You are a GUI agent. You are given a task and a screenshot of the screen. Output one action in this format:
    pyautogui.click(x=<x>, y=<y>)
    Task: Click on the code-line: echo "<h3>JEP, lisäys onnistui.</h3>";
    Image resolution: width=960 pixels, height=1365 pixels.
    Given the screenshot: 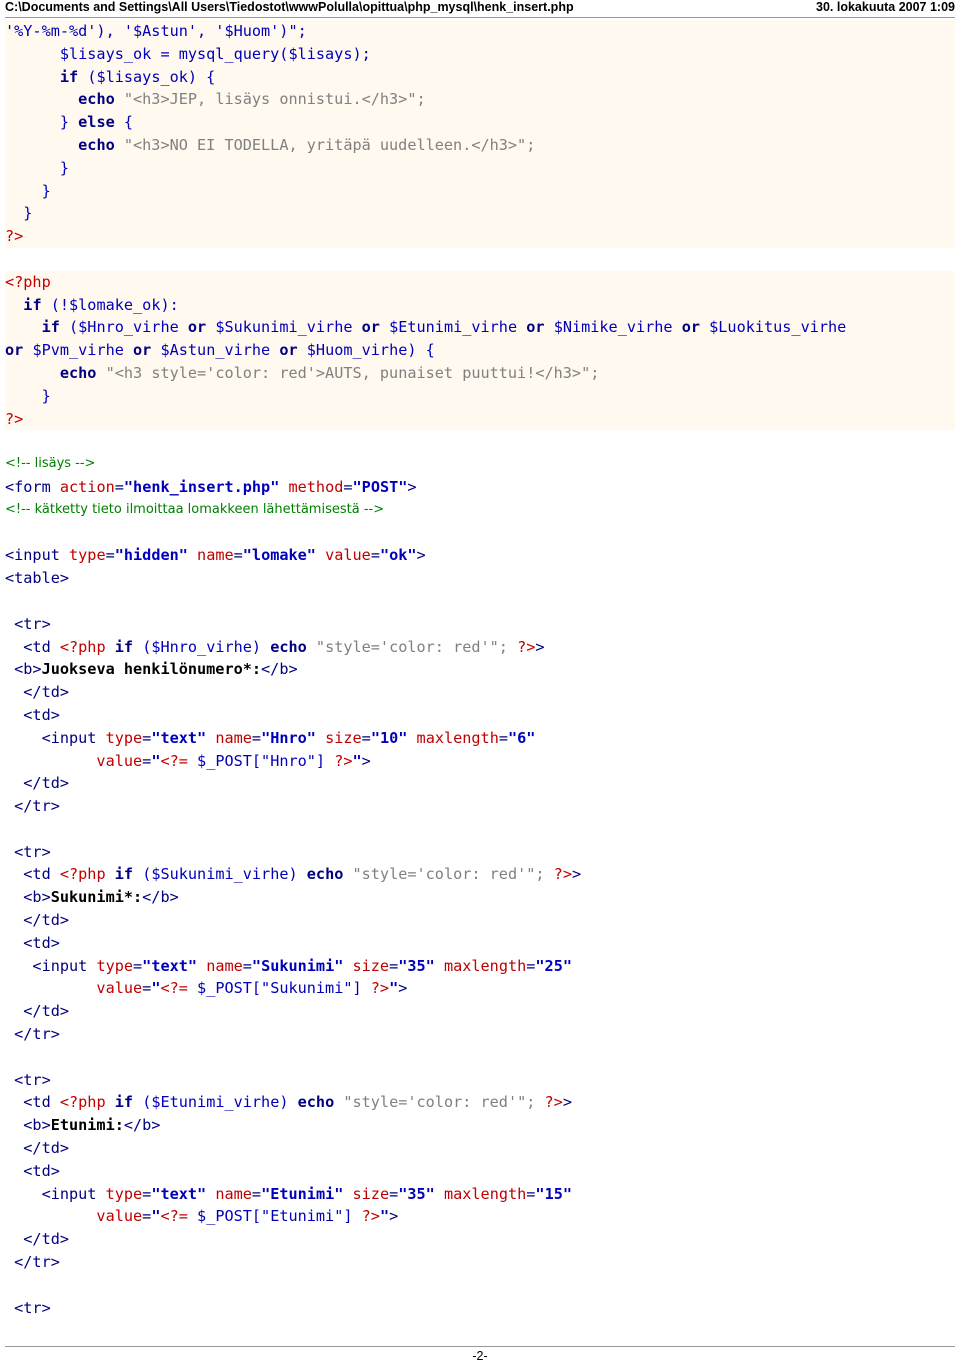 What is the action you would take?
    pyautogui.click(x=480, y=100)
    